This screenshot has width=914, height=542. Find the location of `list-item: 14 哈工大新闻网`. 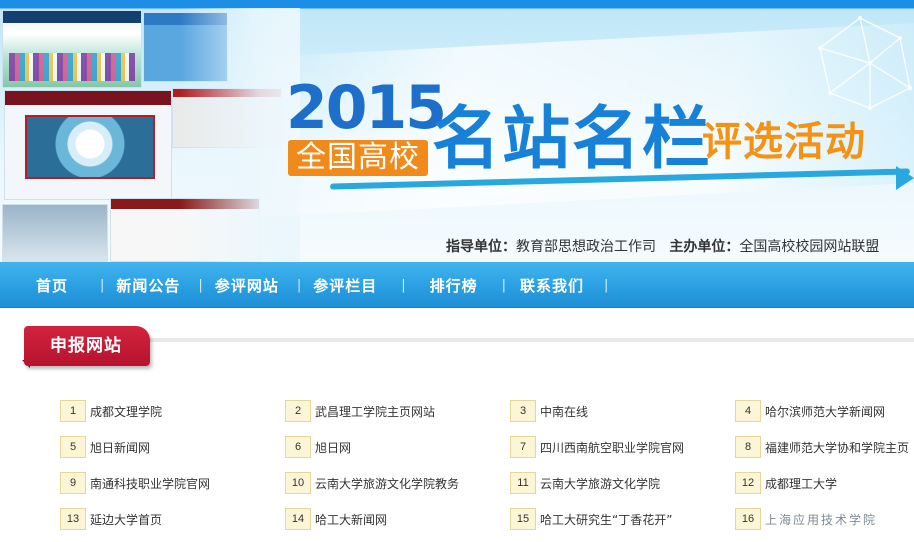

list-item: 14 哈工大新闻网 is located at coordinates (336, 519).